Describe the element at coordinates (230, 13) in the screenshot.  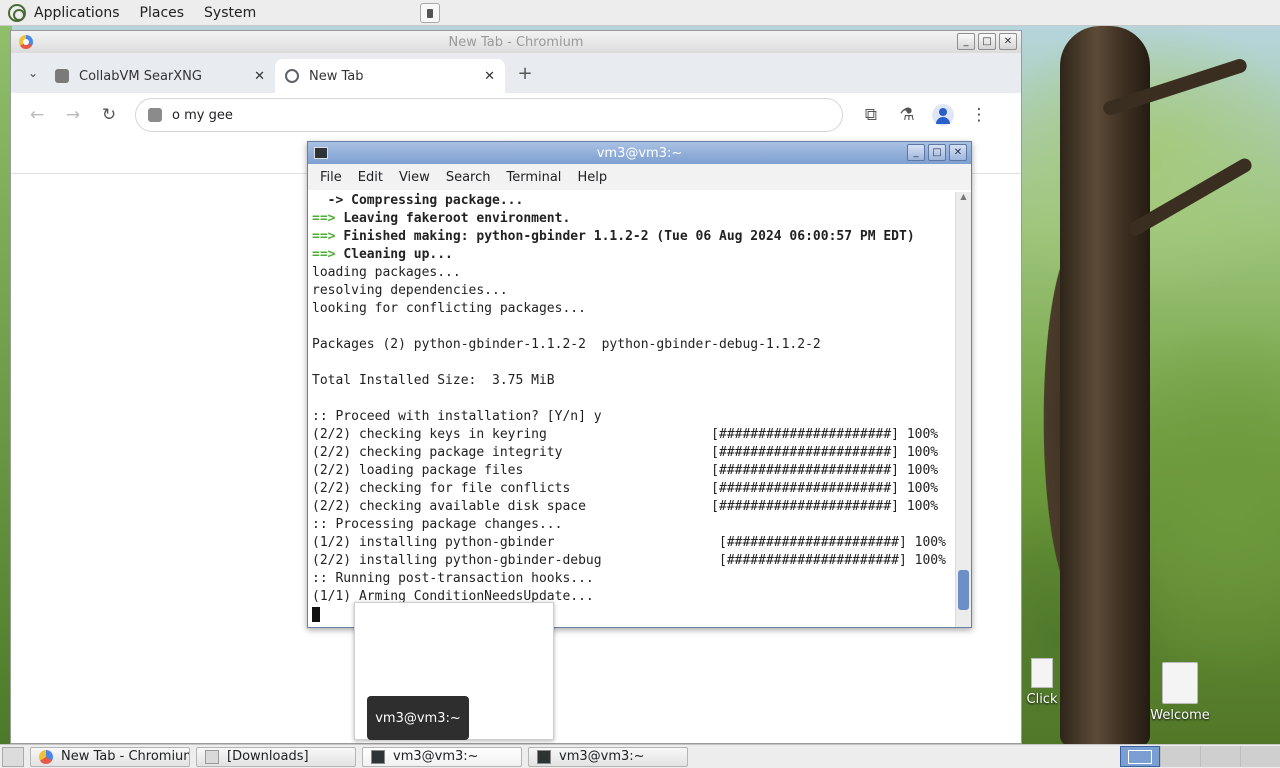
I see `system-menu: System` at that location.